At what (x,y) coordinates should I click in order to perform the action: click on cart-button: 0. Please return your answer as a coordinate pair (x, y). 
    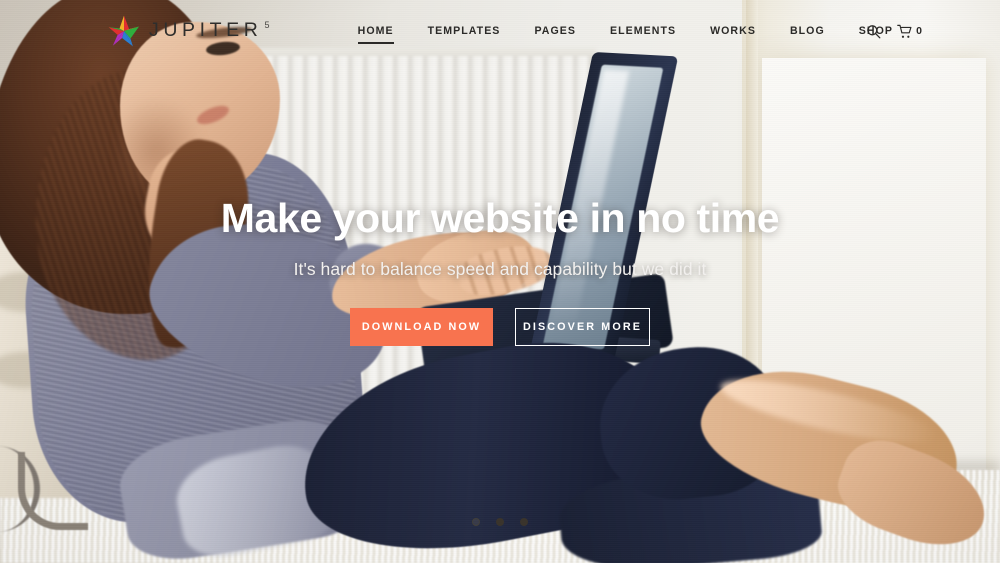
    Looking at the image, I should click on (909, 31).